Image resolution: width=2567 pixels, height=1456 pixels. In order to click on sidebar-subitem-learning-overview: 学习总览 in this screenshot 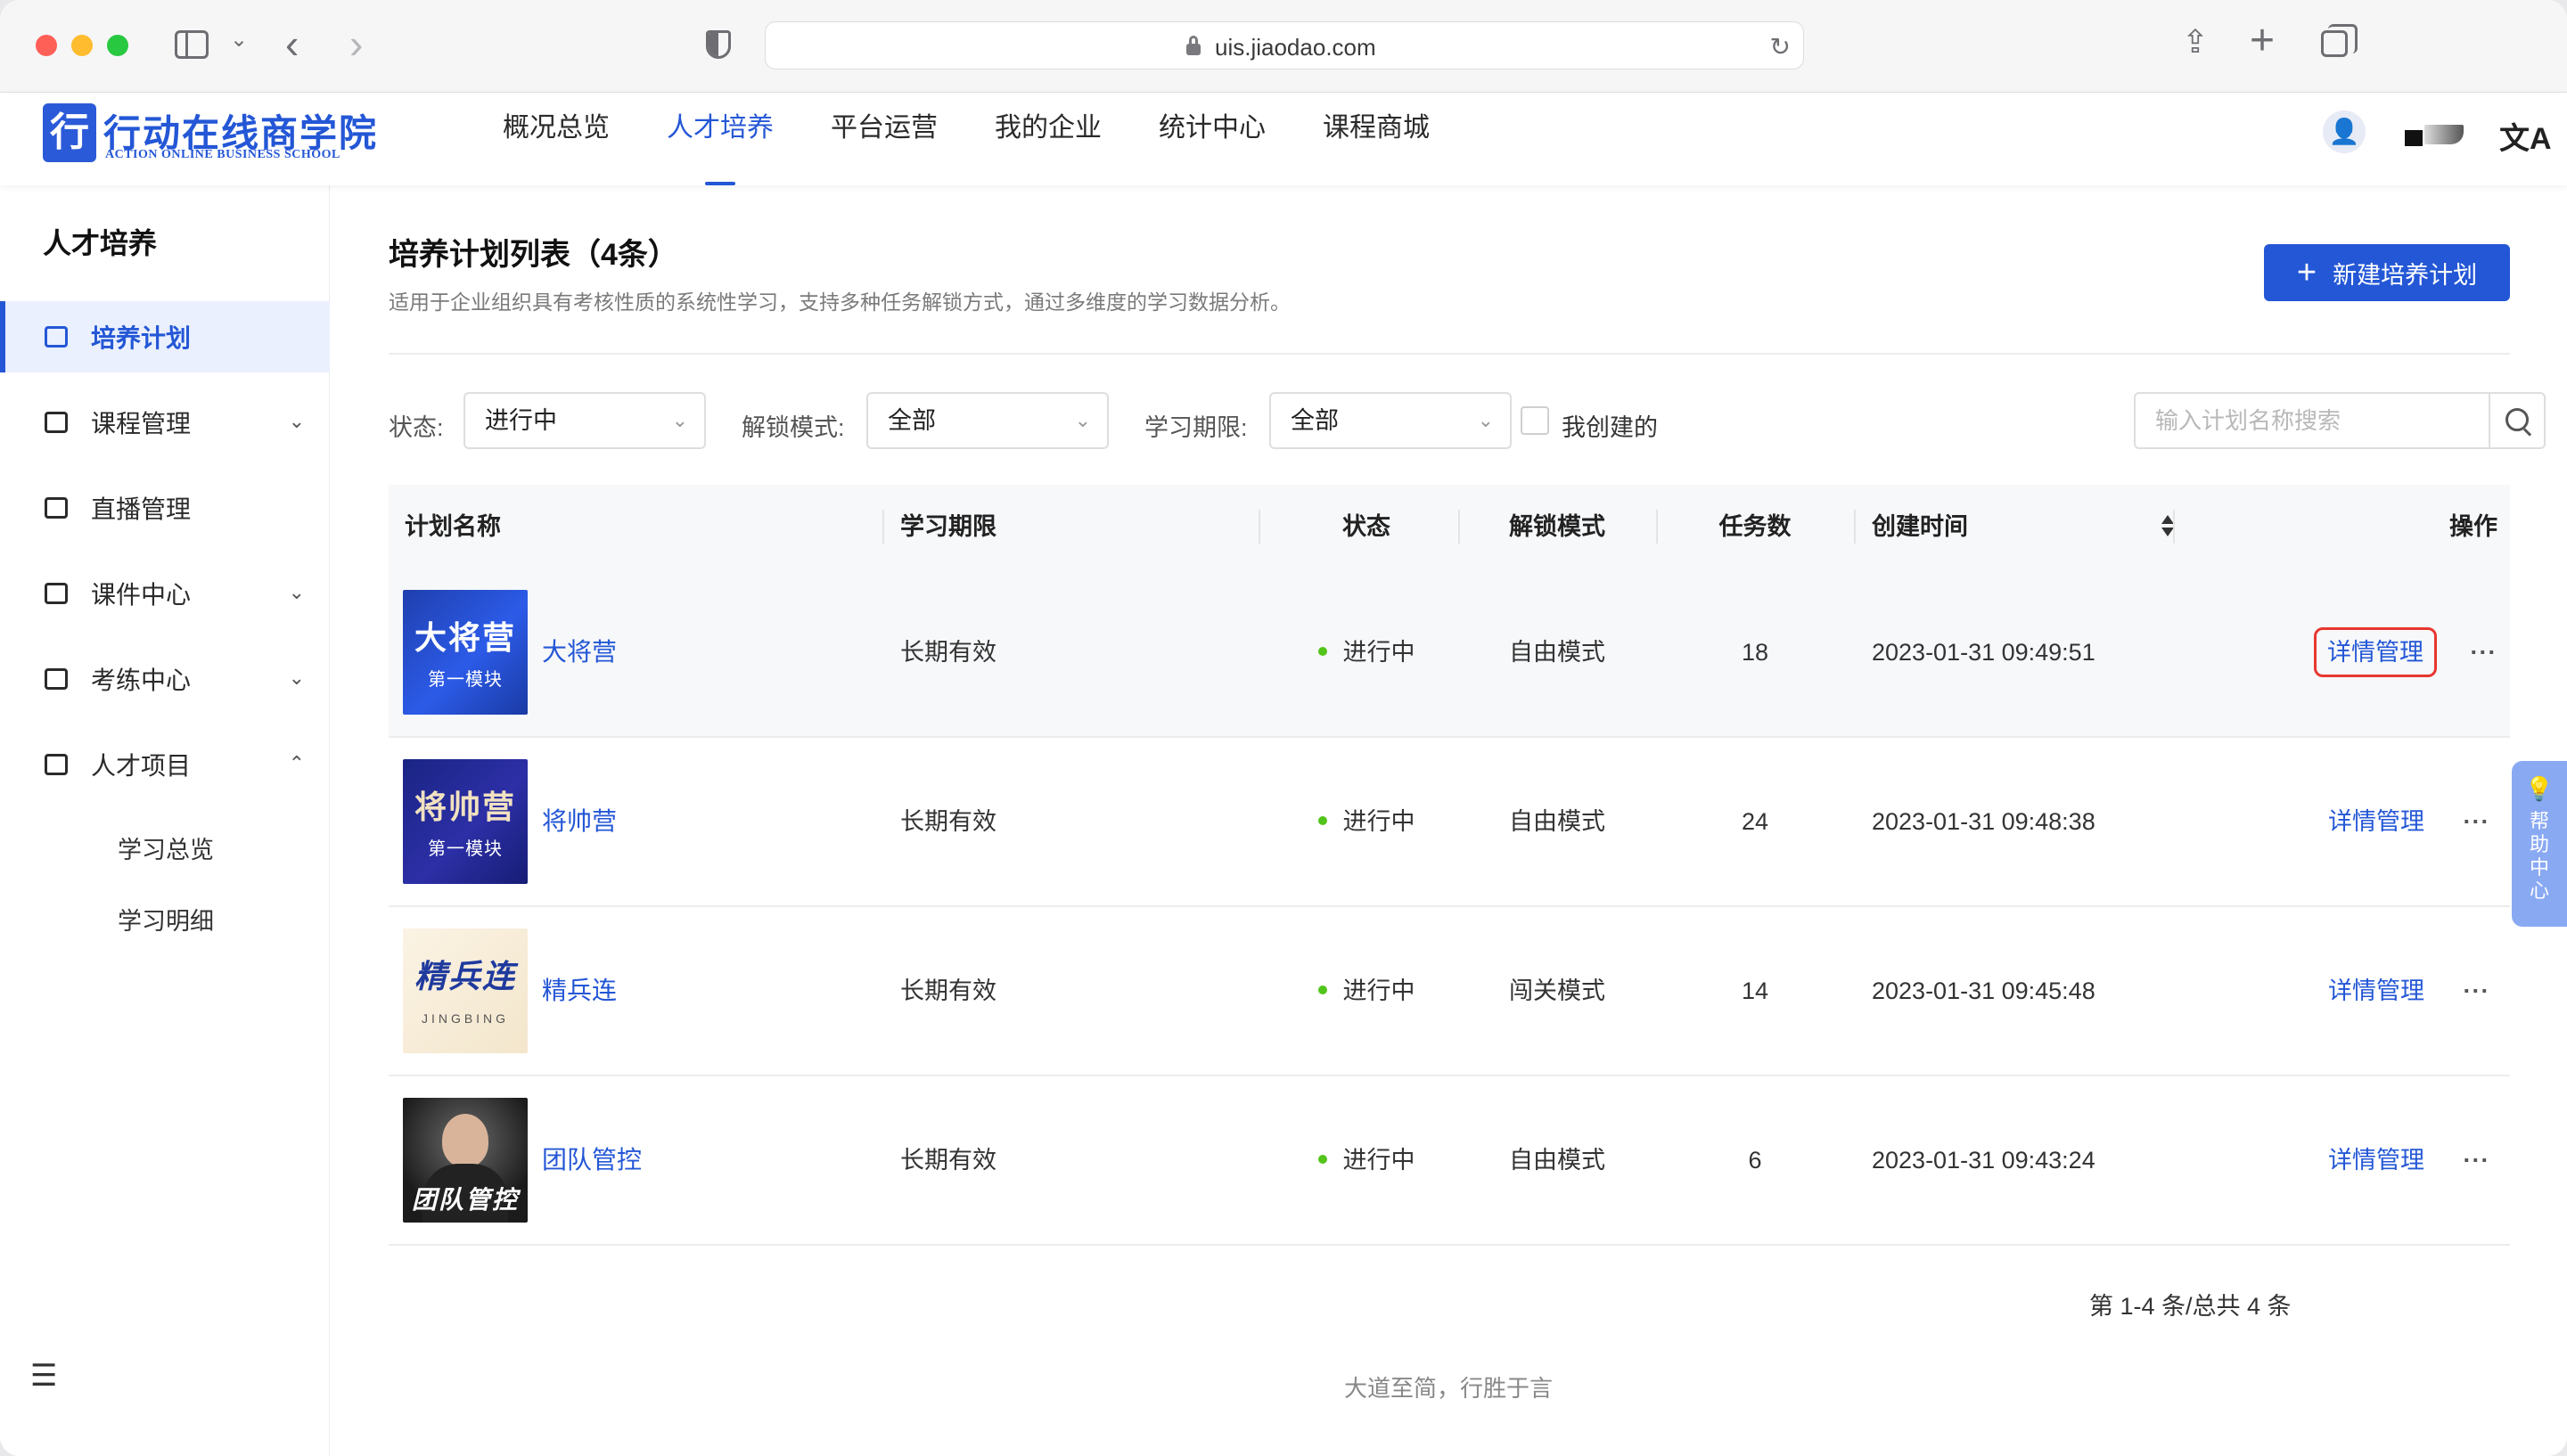, I will do `click(165, 850)`.